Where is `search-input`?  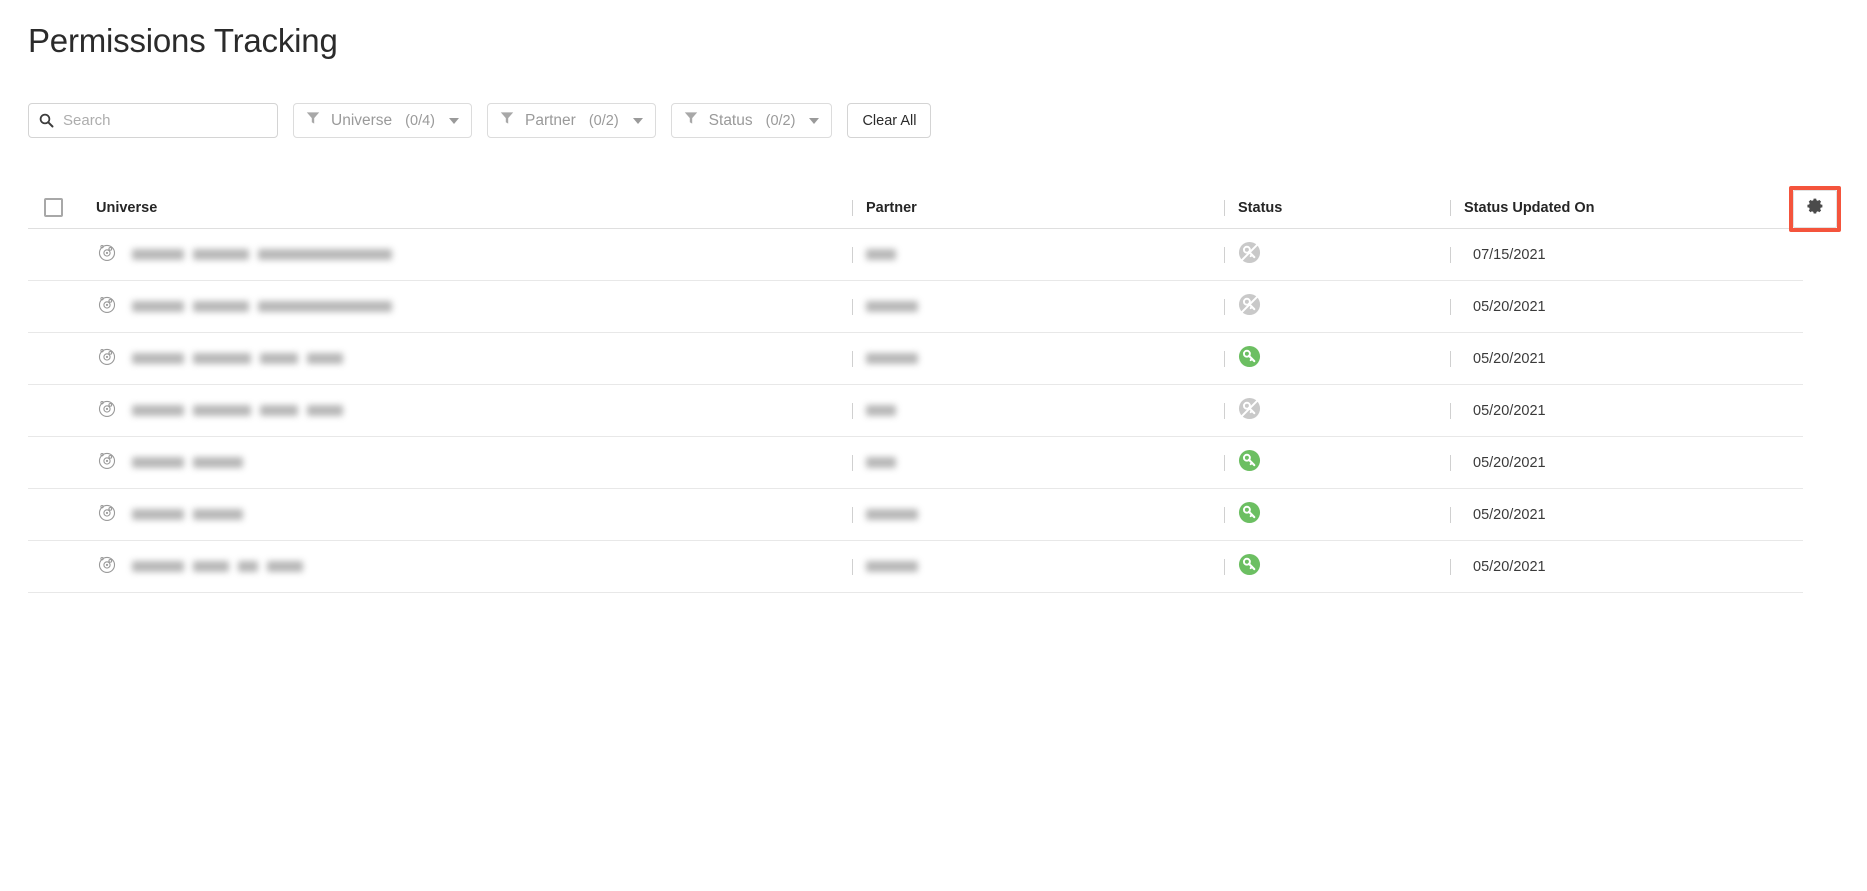
search-input is located at coordinates (165, 120).